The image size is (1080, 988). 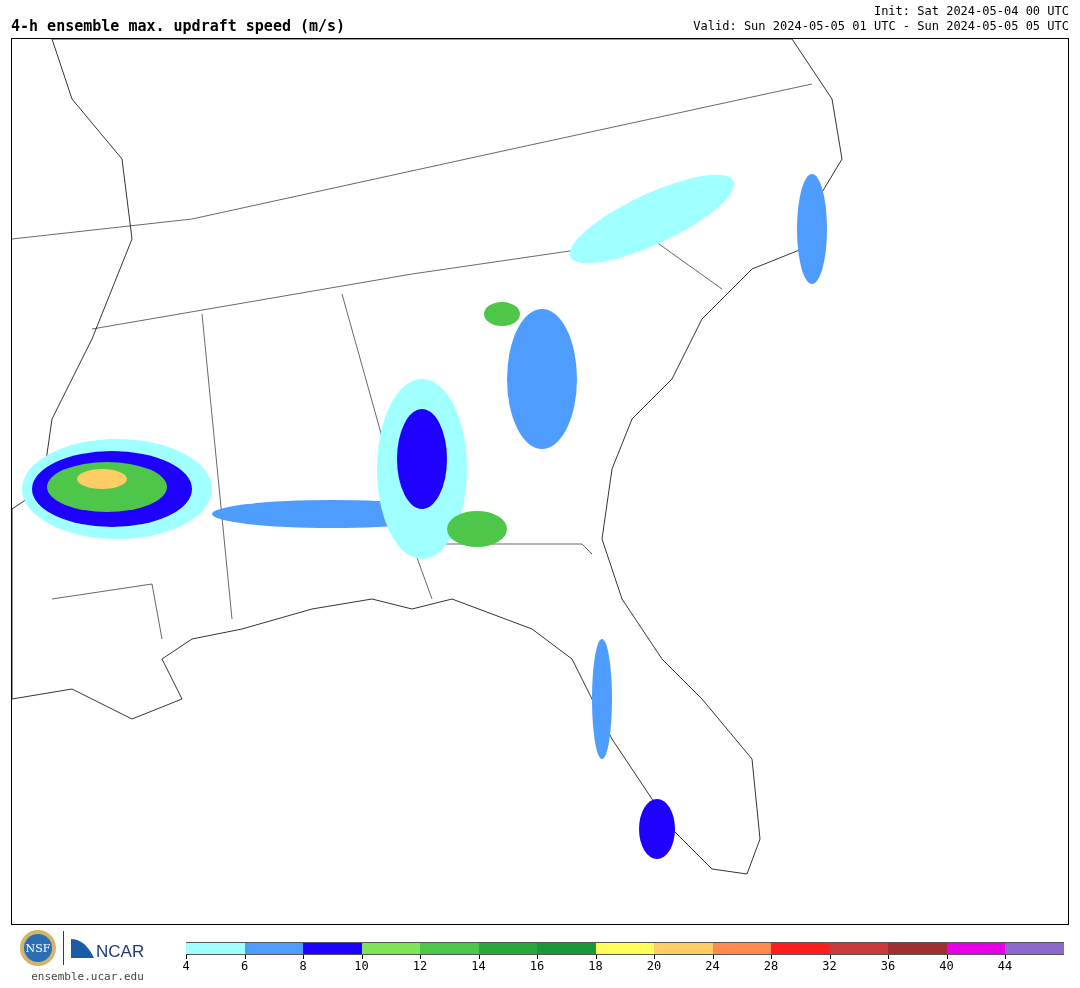 What do you see at coordinates (478, 966) in the screenshot?
I see `tick-label: 14` at bounding box center [478, 966].